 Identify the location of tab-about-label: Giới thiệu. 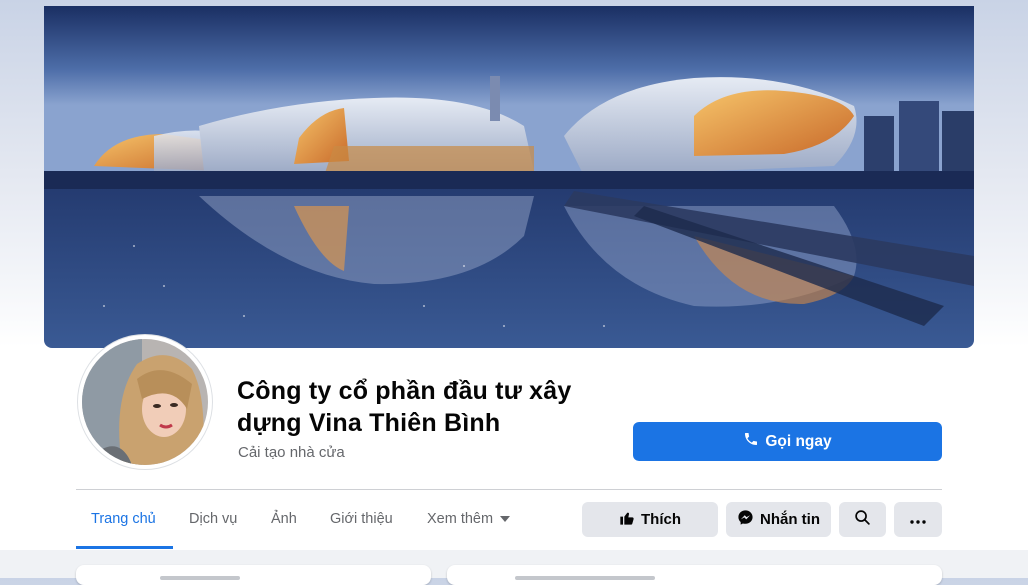
(361, 519).